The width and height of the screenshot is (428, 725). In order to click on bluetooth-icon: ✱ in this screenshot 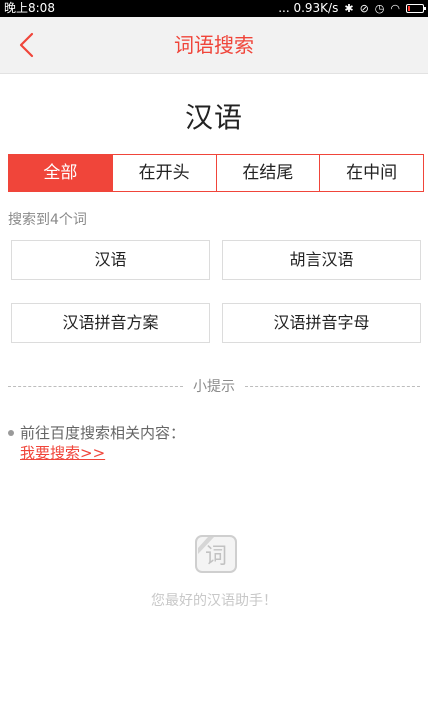, I will do `click(349, 8)`.